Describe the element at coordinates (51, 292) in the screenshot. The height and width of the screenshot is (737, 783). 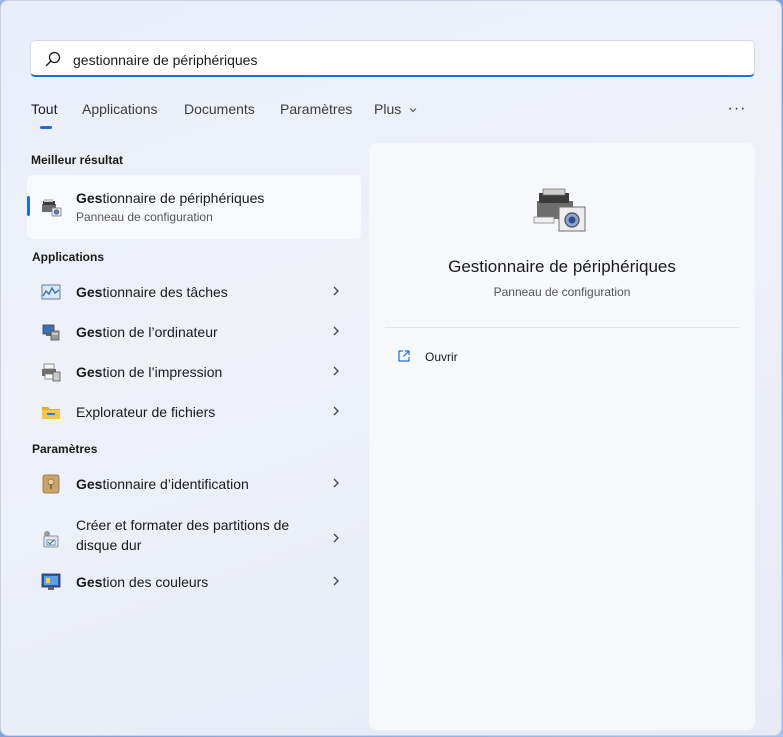
I see `task-manager-icon` at that location.